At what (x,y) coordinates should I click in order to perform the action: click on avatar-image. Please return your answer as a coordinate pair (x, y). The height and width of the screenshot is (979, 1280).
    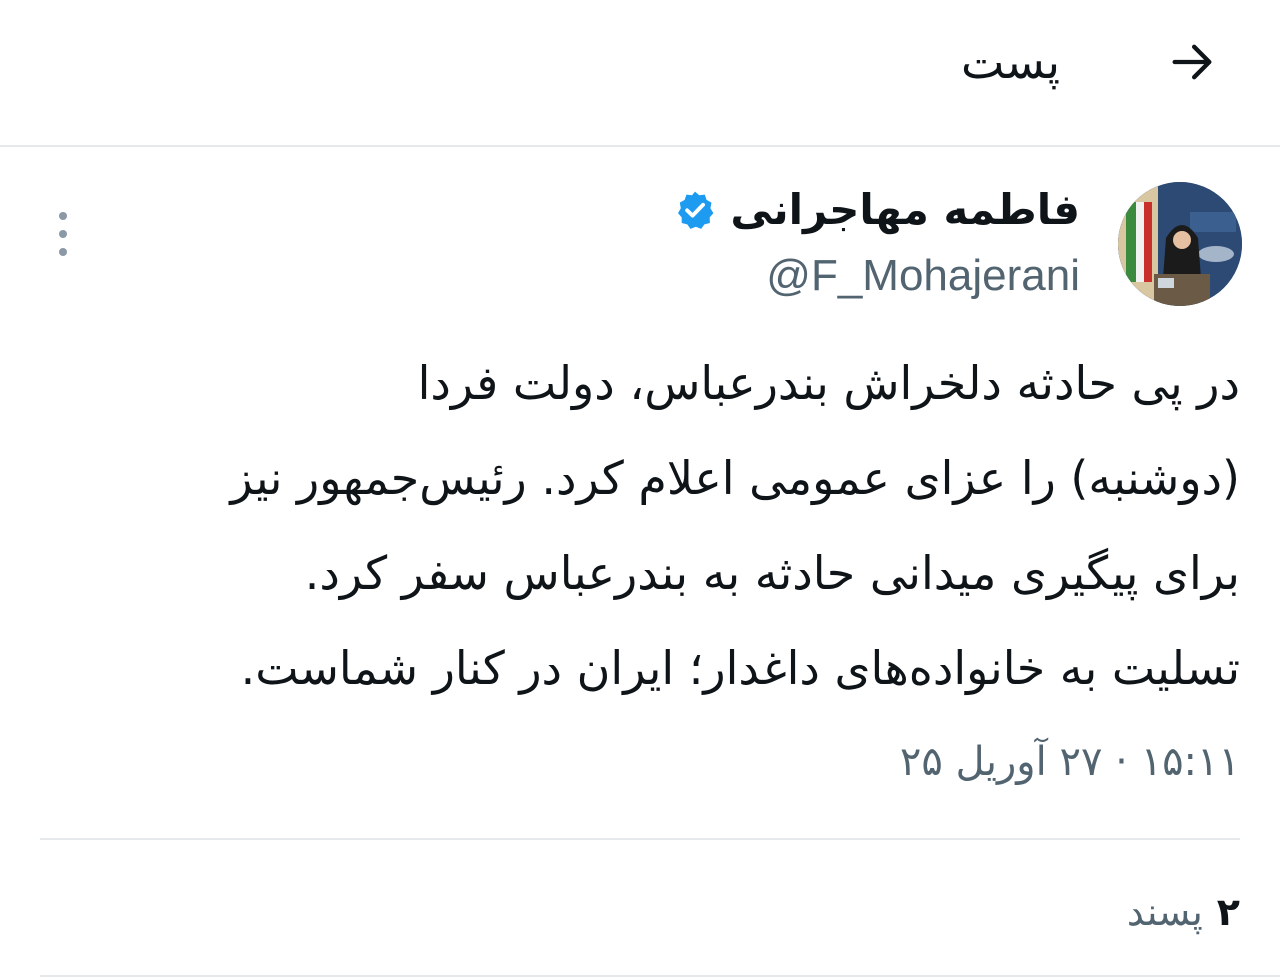
    Looking at the image, I should click on (1180, 244).